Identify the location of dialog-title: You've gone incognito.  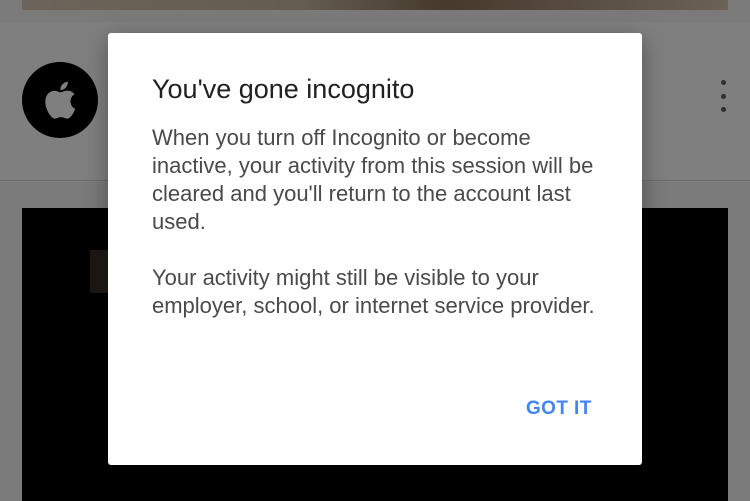
(283, 89).